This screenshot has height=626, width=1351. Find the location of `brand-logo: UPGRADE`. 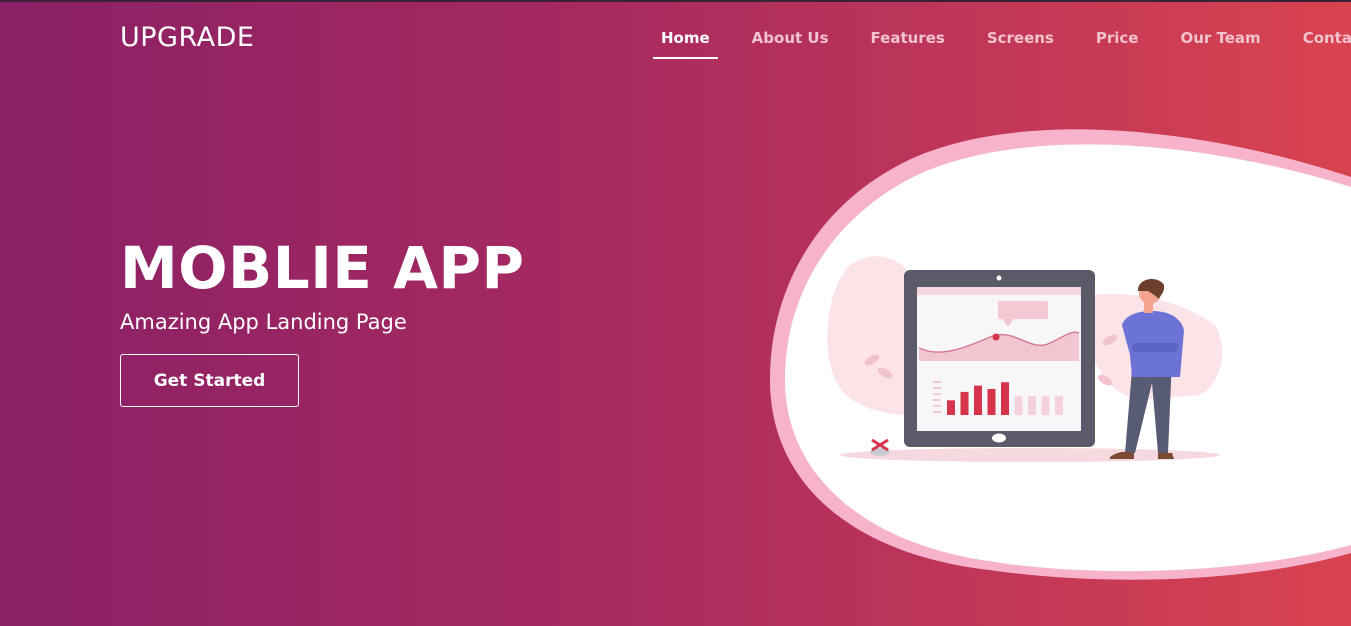

brand-logo: UPGRADE is located at coordinates (187, 37).